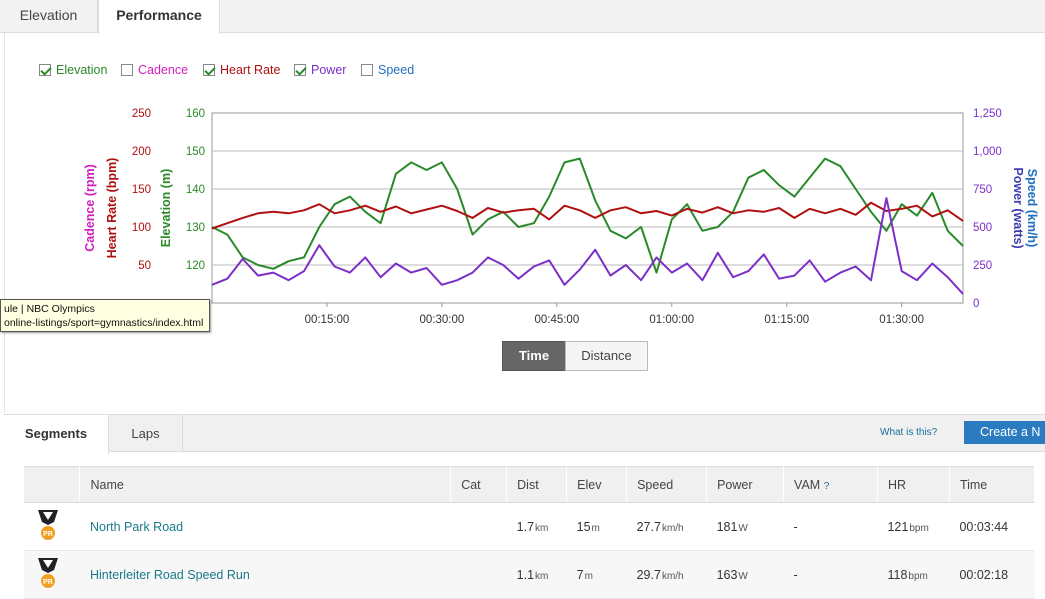 This screenshot has height=599, width=1045. Describe the element at coordinates (141, 190) in the screenshot. I see `hr-tick-label: 150` at that location.